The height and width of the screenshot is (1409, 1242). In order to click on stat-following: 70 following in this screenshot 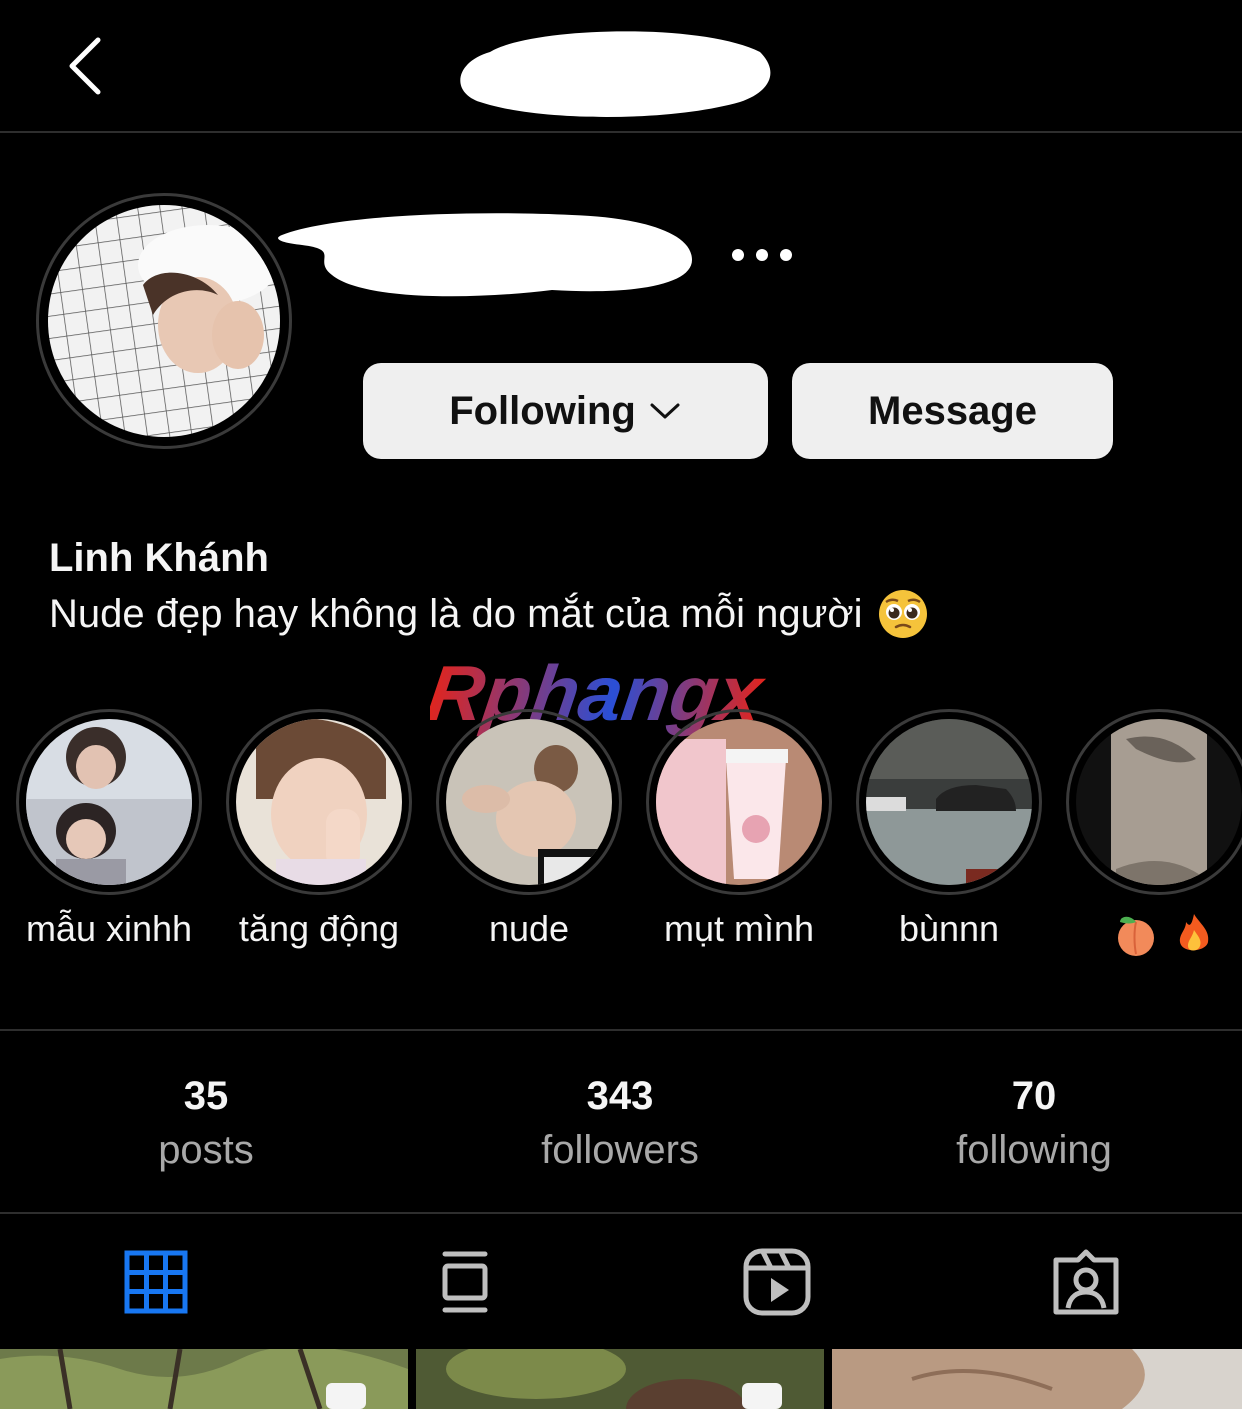, I will do `click(1034, 1124)`.